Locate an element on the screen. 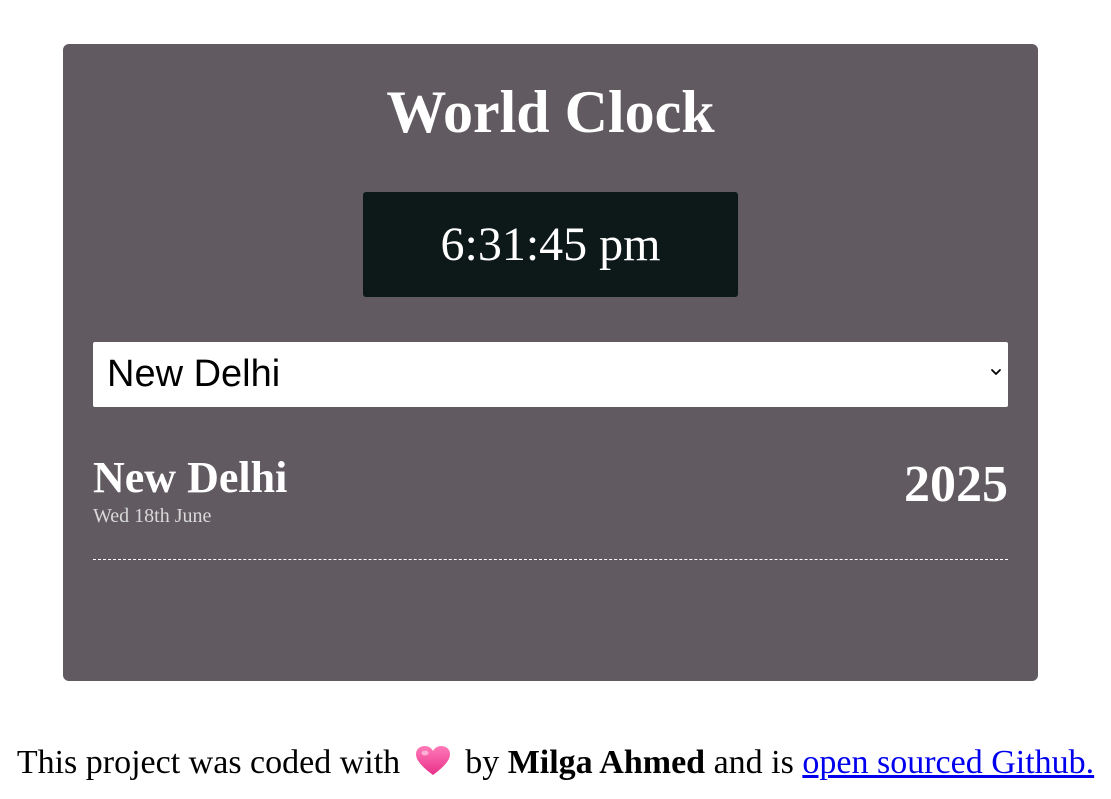 The image size is (1111, 799). footer-text-by: by is located at coordinates (482, 762).